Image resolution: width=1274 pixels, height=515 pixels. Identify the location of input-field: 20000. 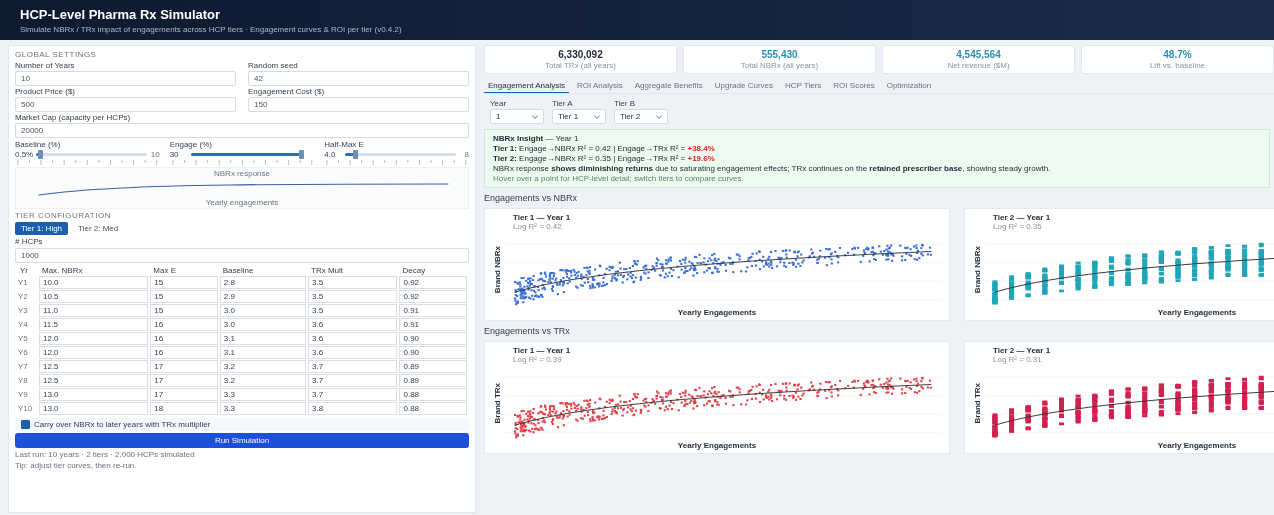
(242, 130).